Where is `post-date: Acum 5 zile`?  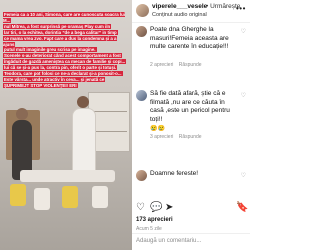
post-date: Acum 5 zile is located at coordinates (149, 229).